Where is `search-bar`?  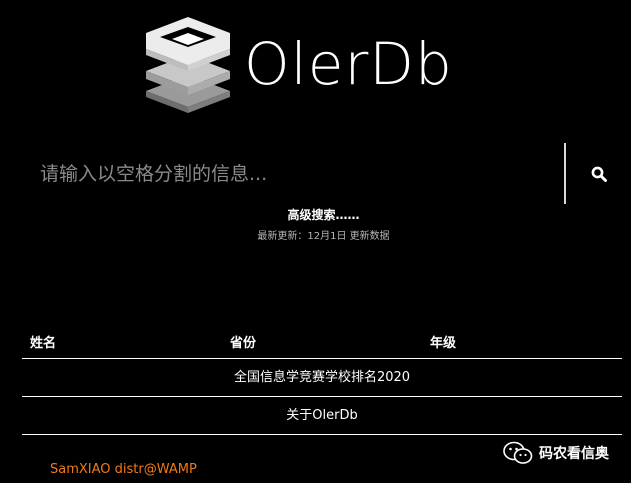
search-bar is located at coordinates (315, 173).